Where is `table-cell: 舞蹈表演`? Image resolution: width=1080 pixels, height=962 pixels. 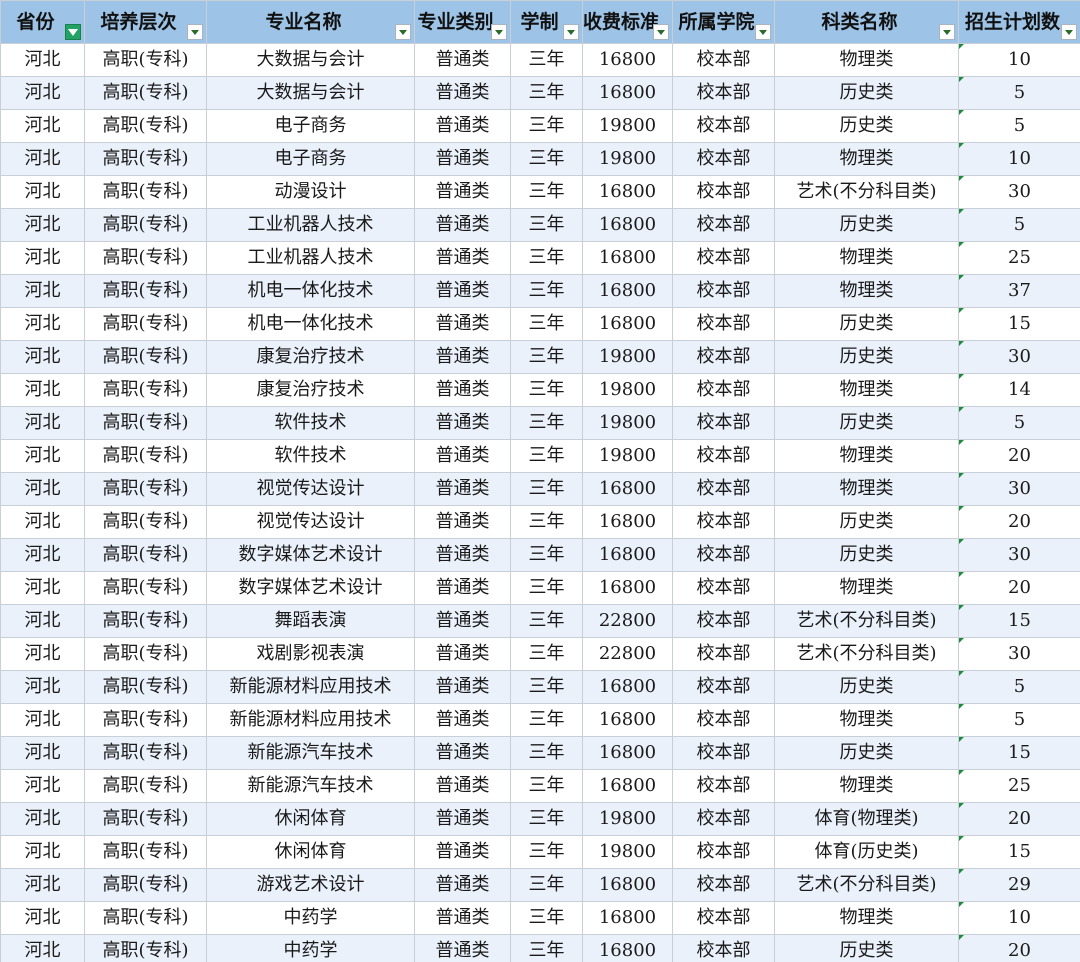 table-cell: 舞蹈表演 is located at coordinates (310, 621).